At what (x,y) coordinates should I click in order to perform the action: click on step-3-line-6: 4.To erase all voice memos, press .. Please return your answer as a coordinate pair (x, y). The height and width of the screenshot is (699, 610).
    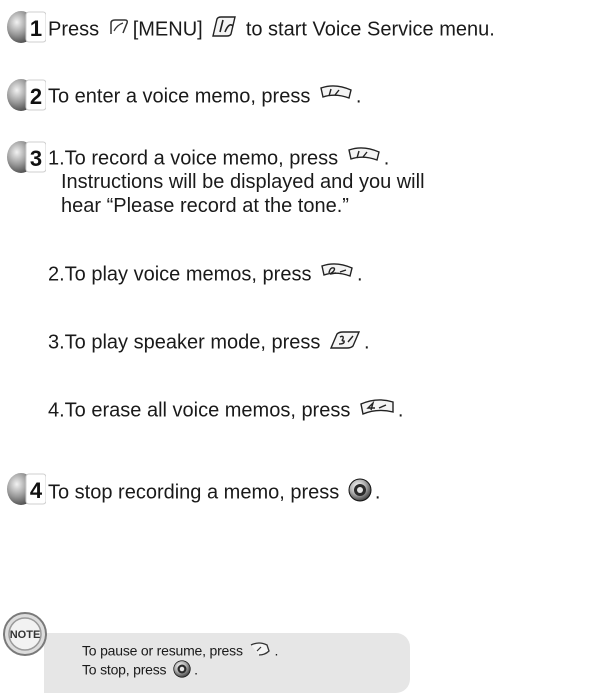
    Looking at the image, I should click on (225, 411).